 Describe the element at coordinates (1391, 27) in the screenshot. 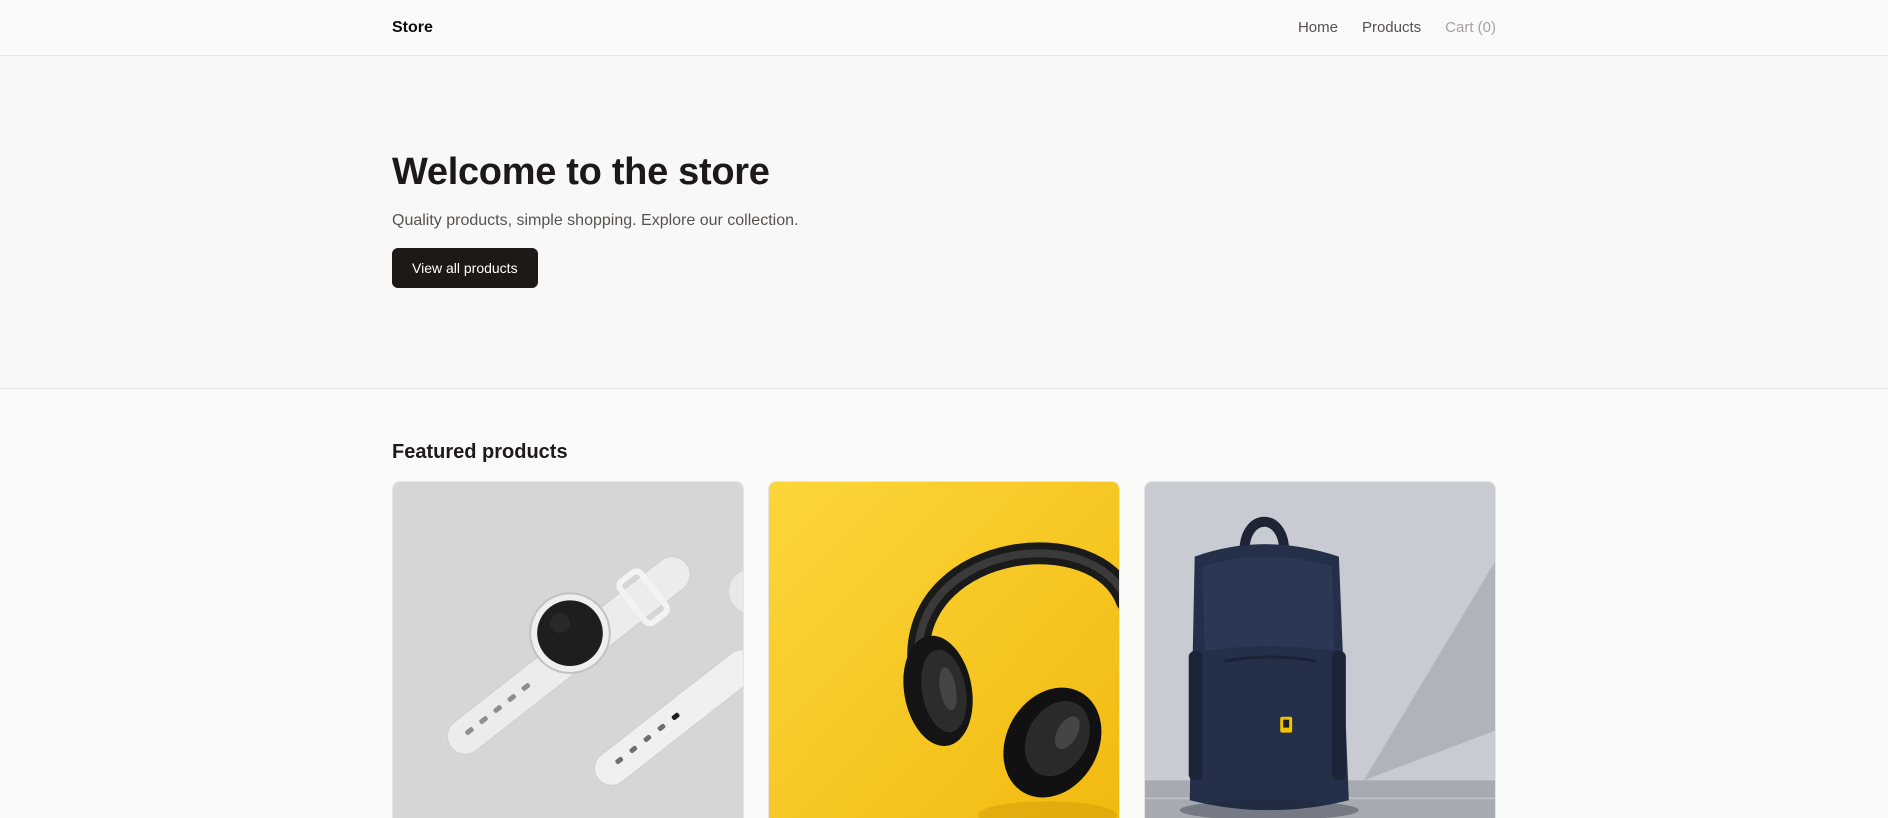

I see `nav-products-link: Products` at that location.